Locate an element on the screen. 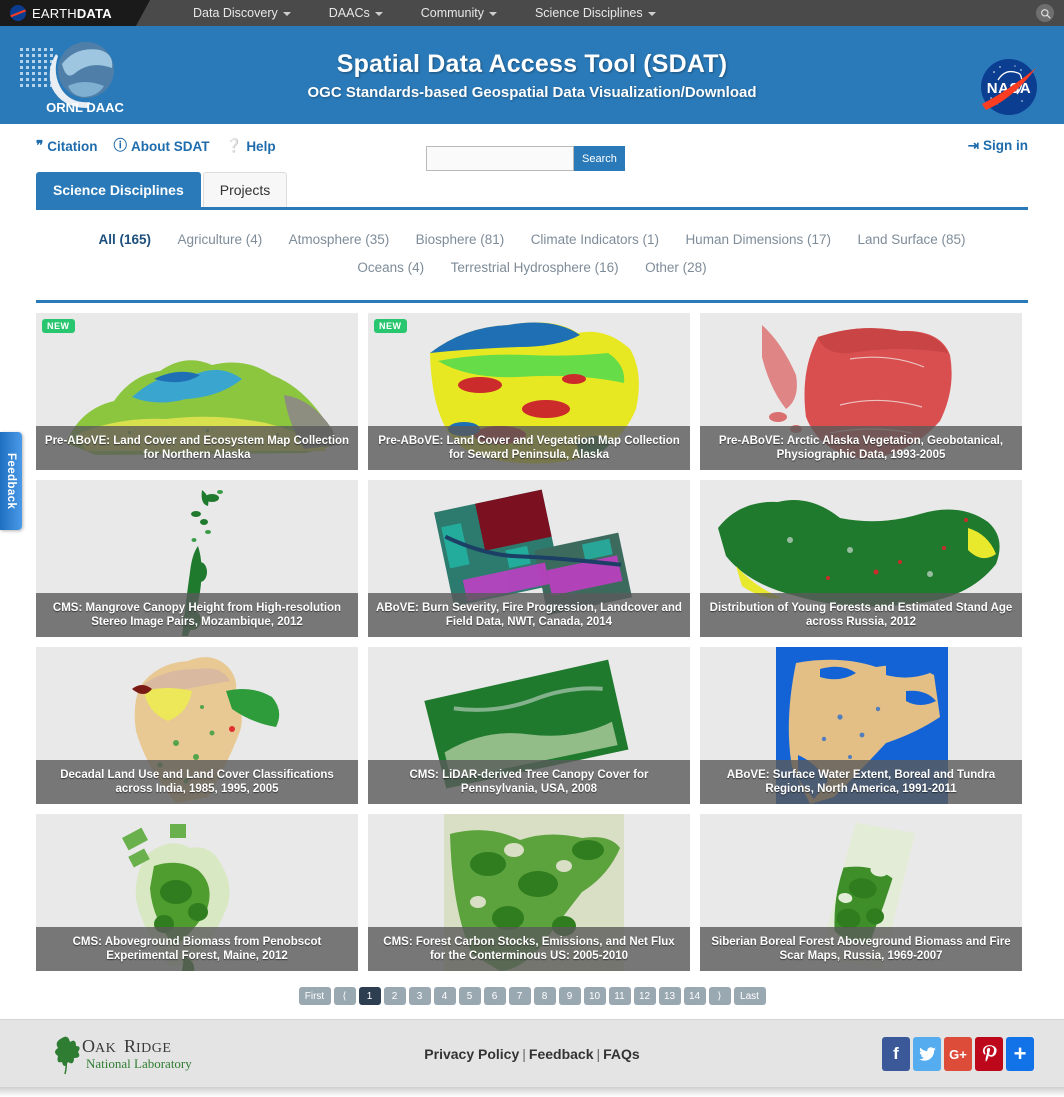 The width and height of the screenshot is (1064, 1097). footer-shadow is located at coordinates (532, 1092).